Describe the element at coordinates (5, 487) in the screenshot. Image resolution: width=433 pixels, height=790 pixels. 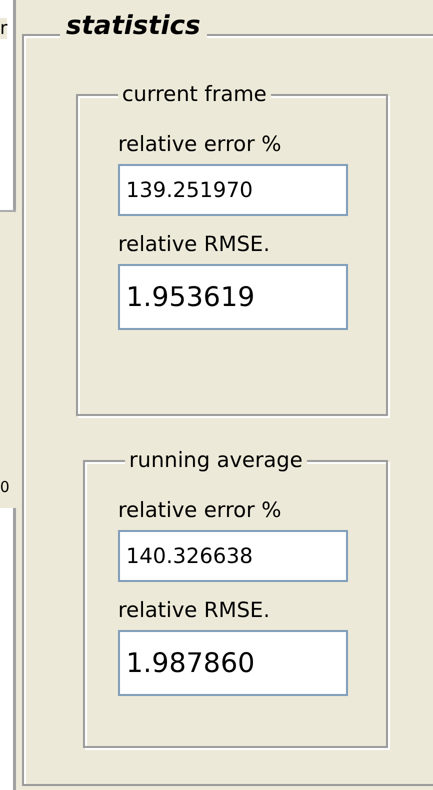
I see `panel-text: 0` at that location.